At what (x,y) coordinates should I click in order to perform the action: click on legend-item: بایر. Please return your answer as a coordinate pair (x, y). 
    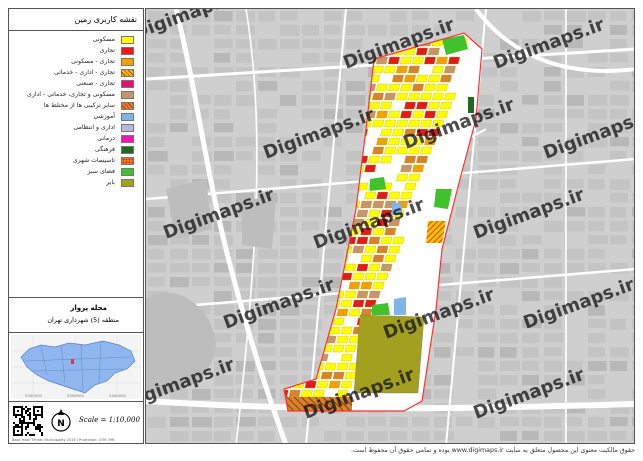
    Looking at the image, I should click on (76, 183).